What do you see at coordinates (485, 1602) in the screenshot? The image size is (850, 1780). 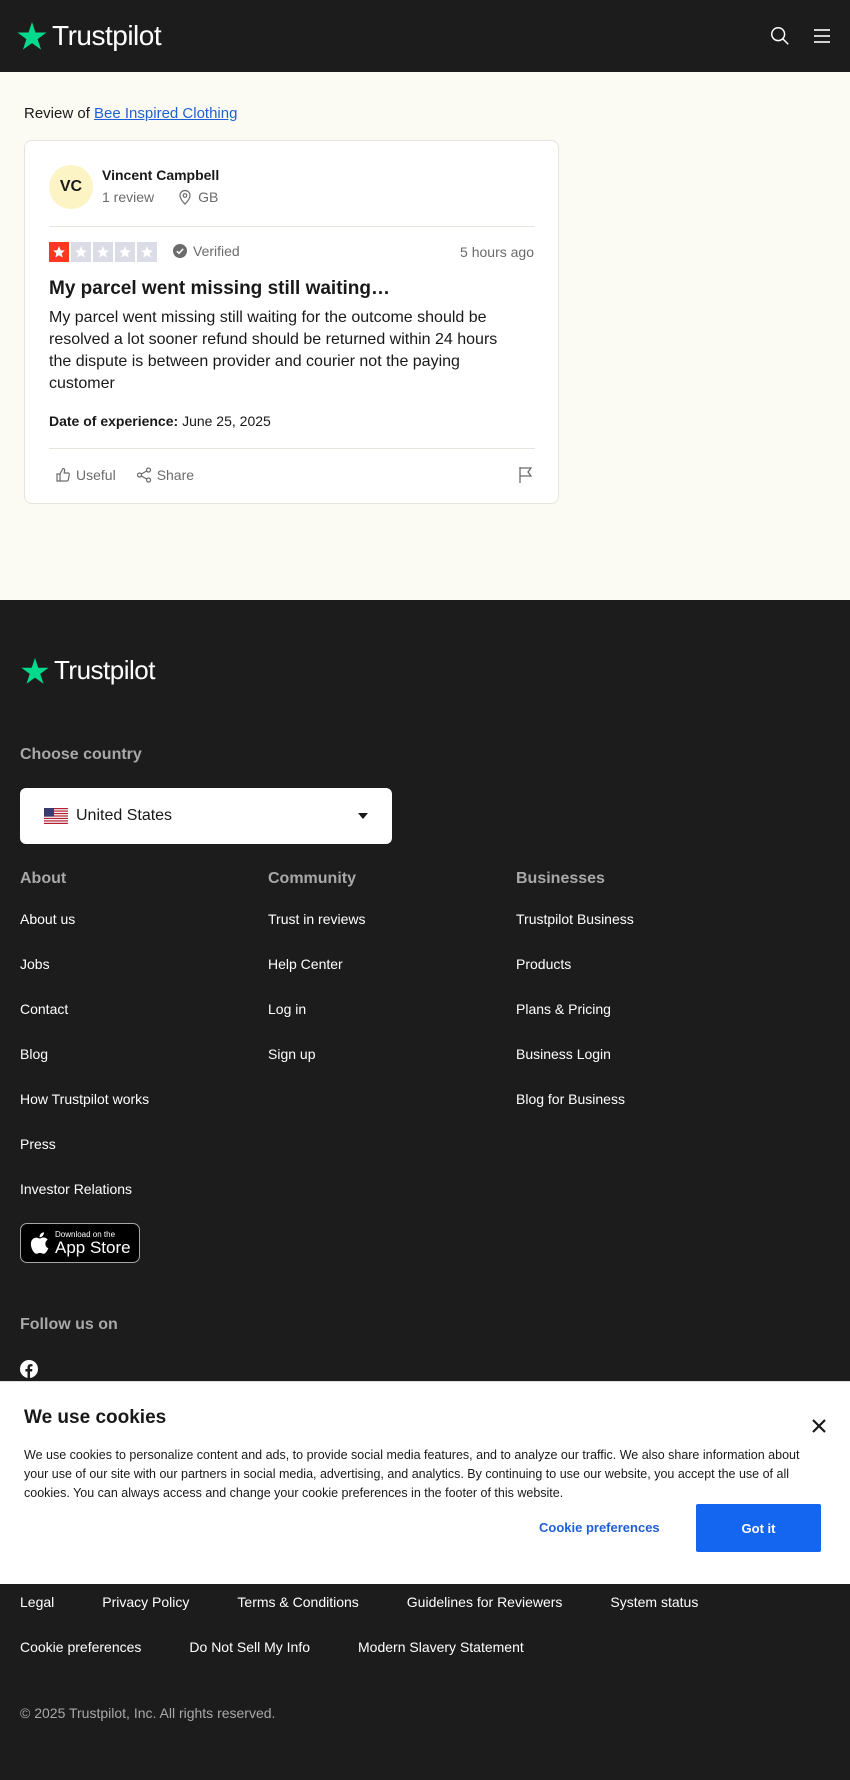 I see `legal-link: Guidelines for Reviewers` at bounding box center [485, 1602].